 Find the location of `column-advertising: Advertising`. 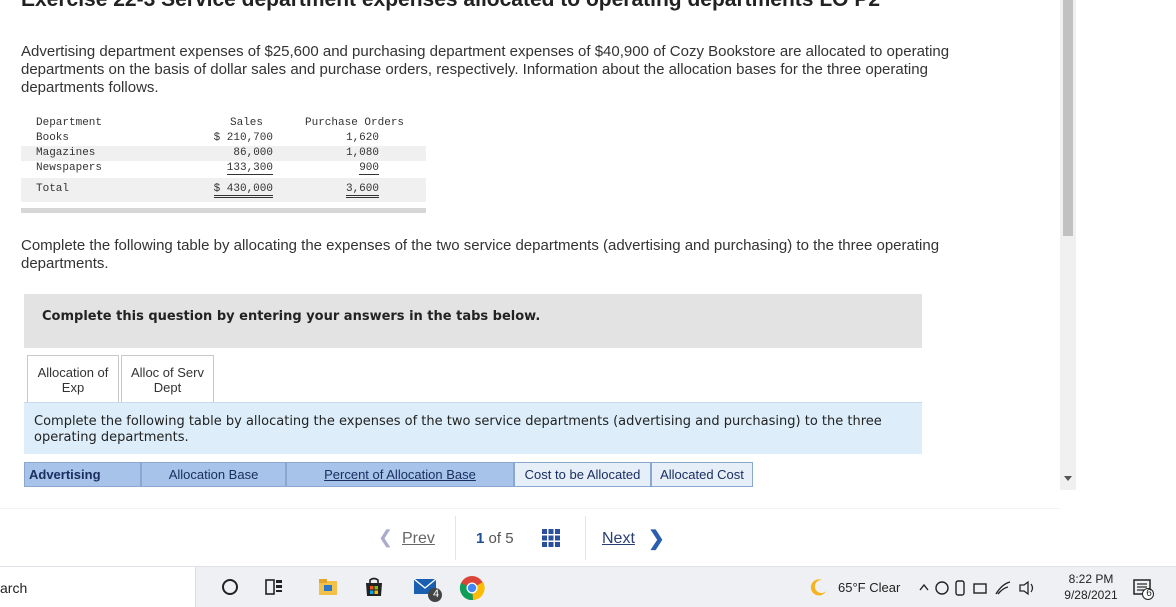

column-advertising: Advertising is located at coordinates (82, 474).